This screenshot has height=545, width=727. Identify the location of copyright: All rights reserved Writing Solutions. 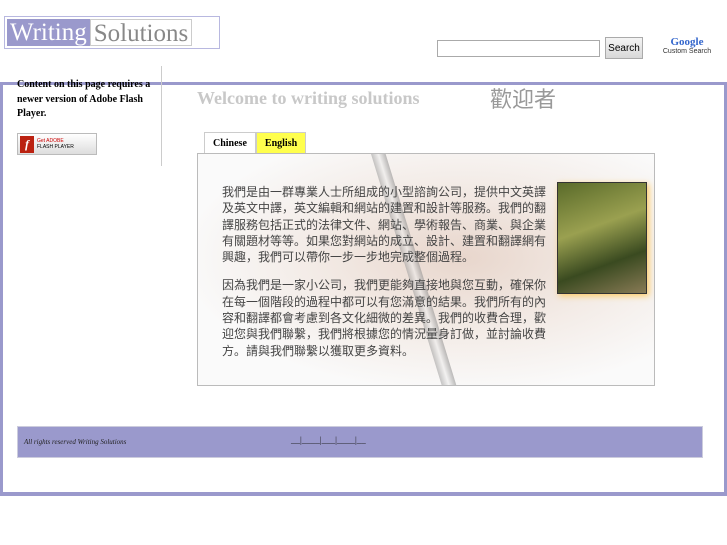
(75, 442).